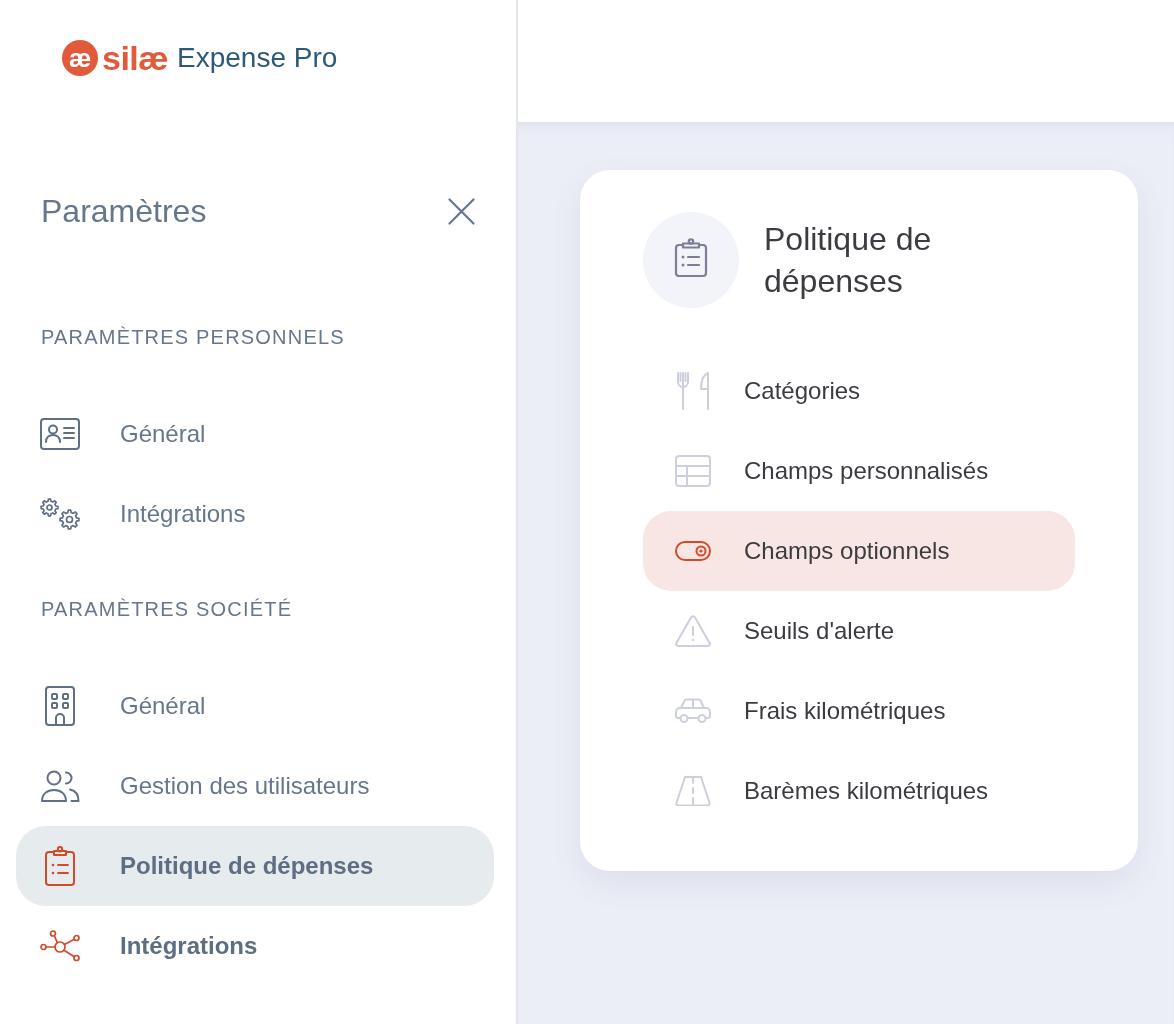 Image resolution: width=1174 pixels, height=1024 pixels. Describe the element at coordinates (693, 551) in the screenshot. I see `toggle-icon` at that location.